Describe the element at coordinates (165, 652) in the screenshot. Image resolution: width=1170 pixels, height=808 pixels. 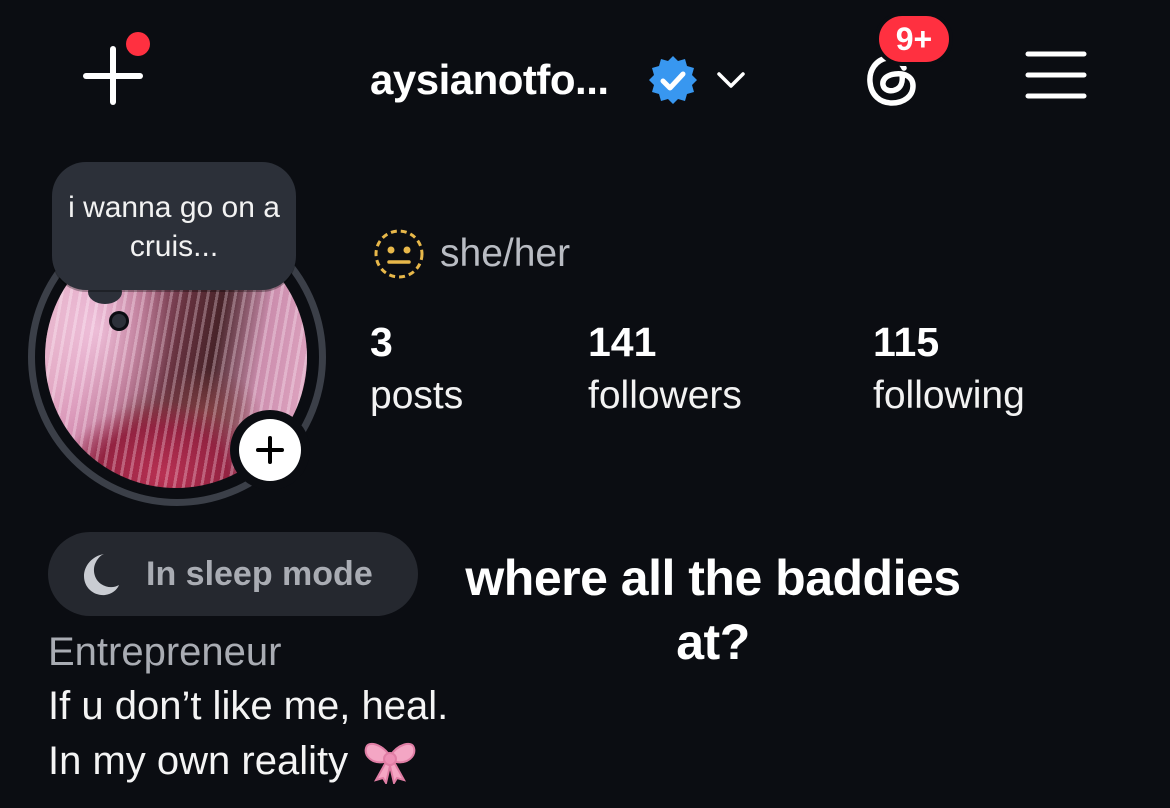
I see `profile-category: Entrepreneur` at that location.